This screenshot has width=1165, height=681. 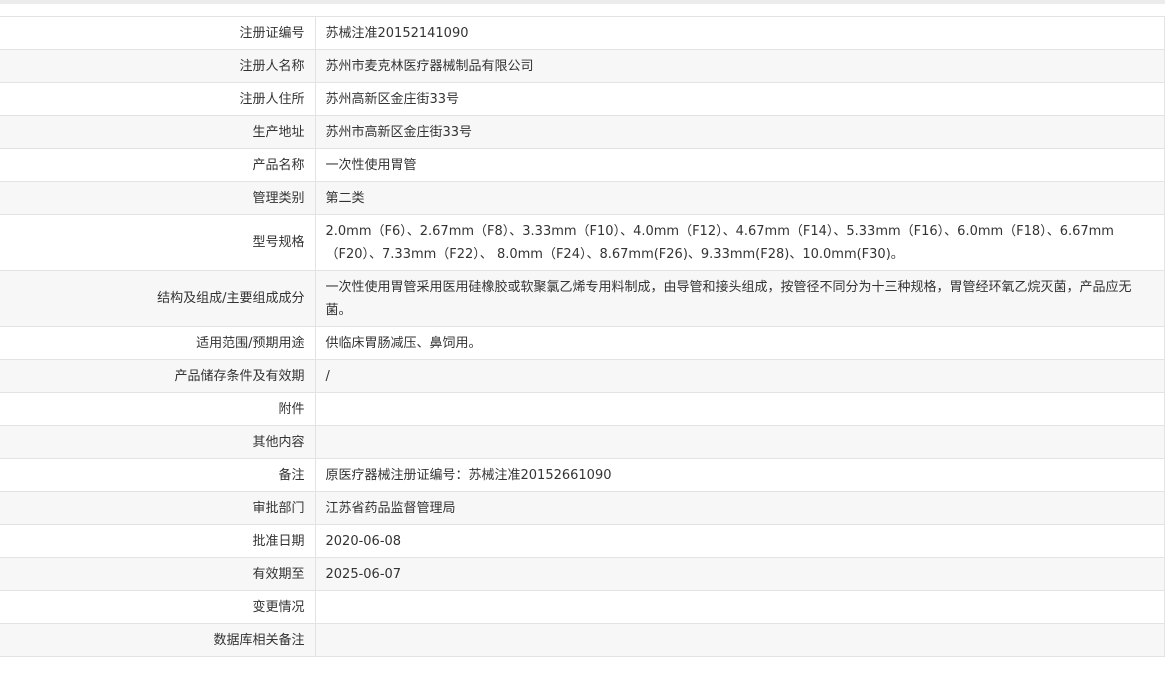 I want to click on row-label-registrant-address: 注册人住所, so click(x=158, y=99).